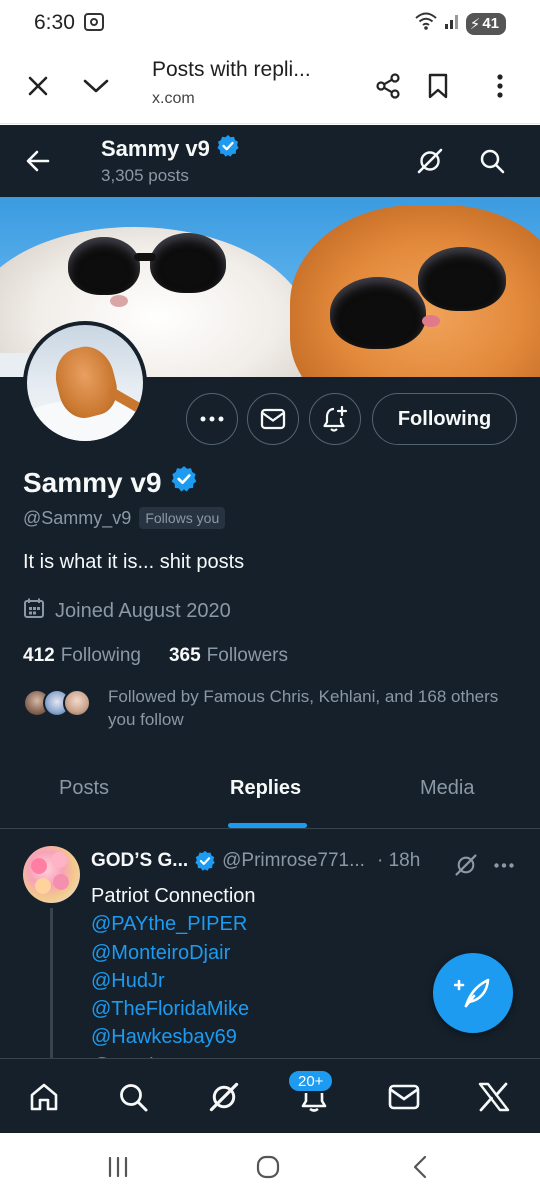 The height and width of the screenshot is (1200, 540). Describe the element at coordinates (51, 988) in the screenshot. I see `thread-line` at that location.